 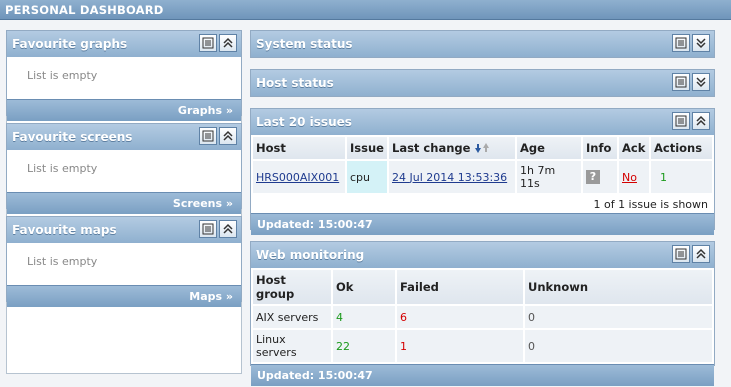 What do you see at coordinates (310, 255) in the screenshot?
I see `widget-title: Web monitoring` at bounding box center [310, 255].